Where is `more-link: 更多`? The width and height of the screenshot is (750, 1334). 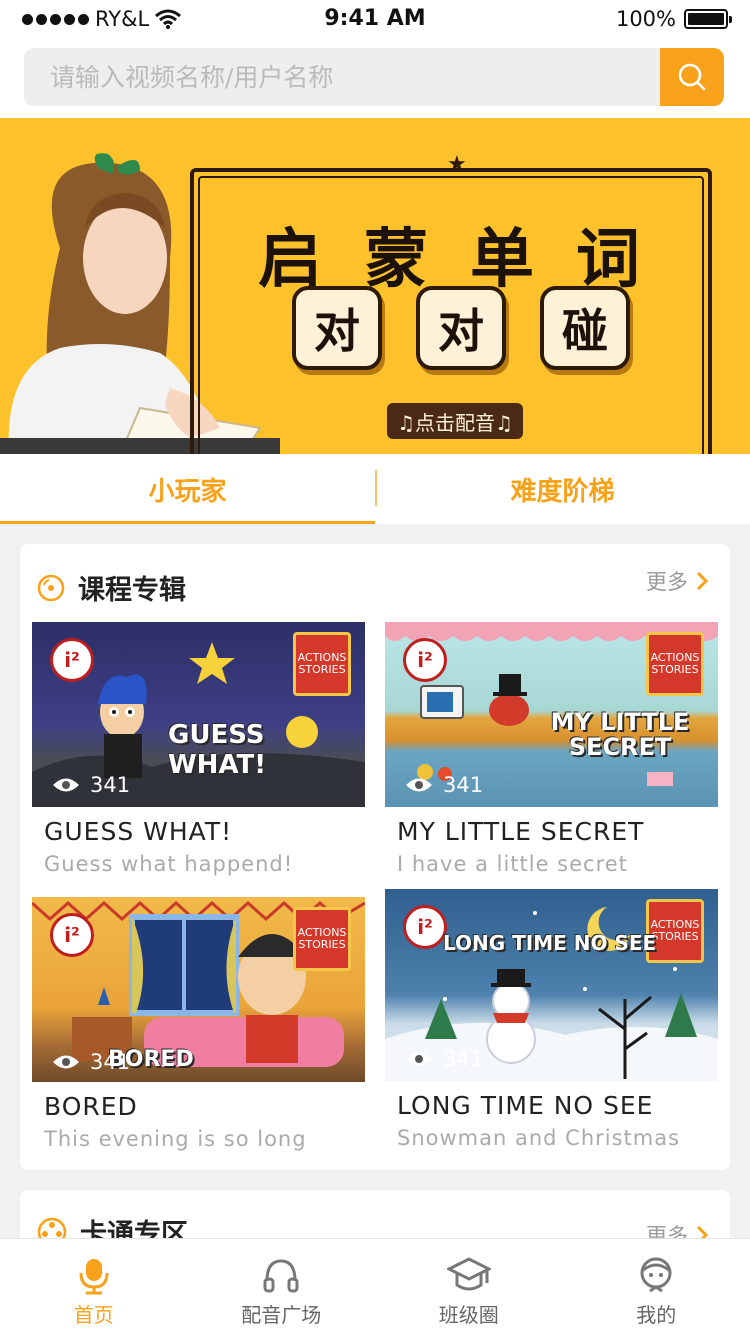
more-link: 更多 is located at coordinates (677, 581).